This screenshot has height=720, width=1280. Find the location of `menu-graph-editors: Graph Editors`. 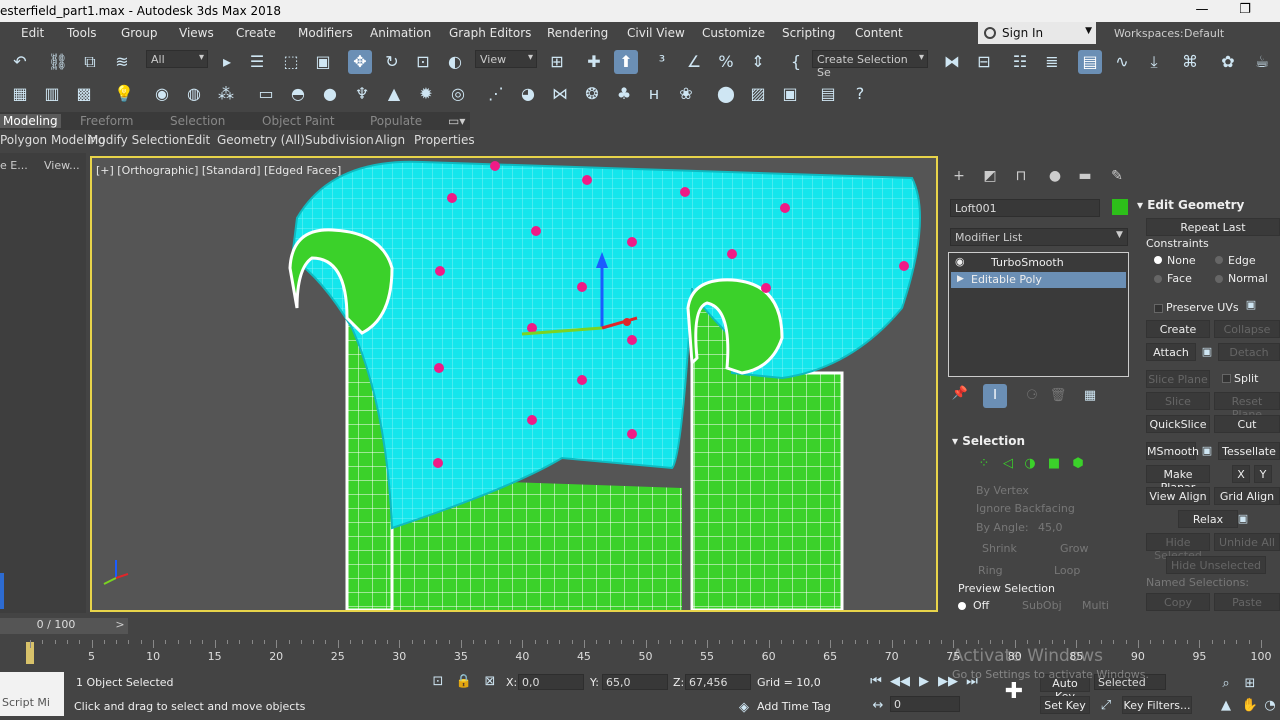

menu-graph-editors: Graph Editors is located at coordinates (490, 33).